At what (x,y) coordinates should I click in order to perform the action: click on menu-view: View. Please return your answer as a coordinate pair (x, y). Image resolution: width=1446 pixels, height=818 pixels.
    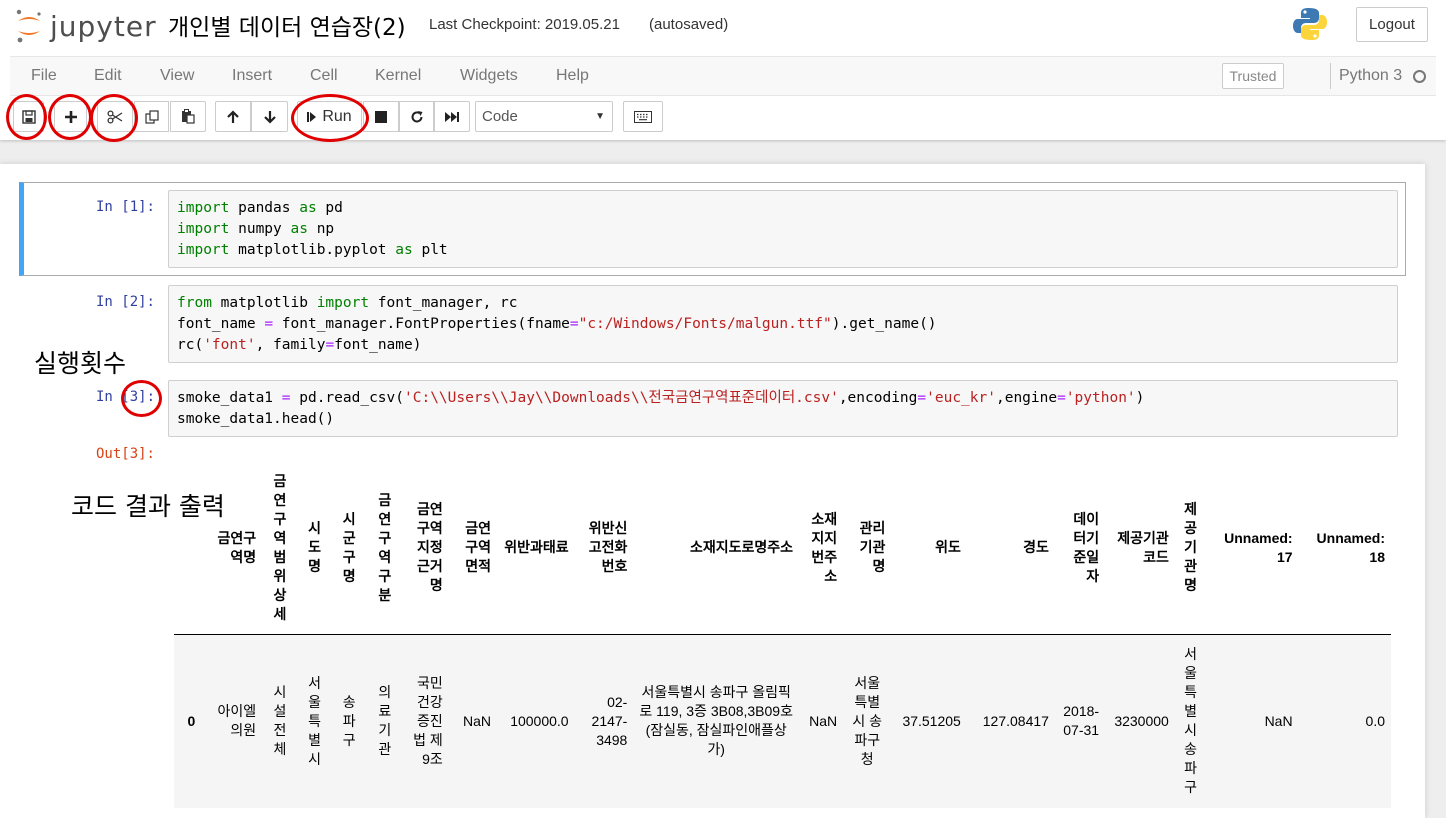
    Looking at the image, I should click on (177, 76).